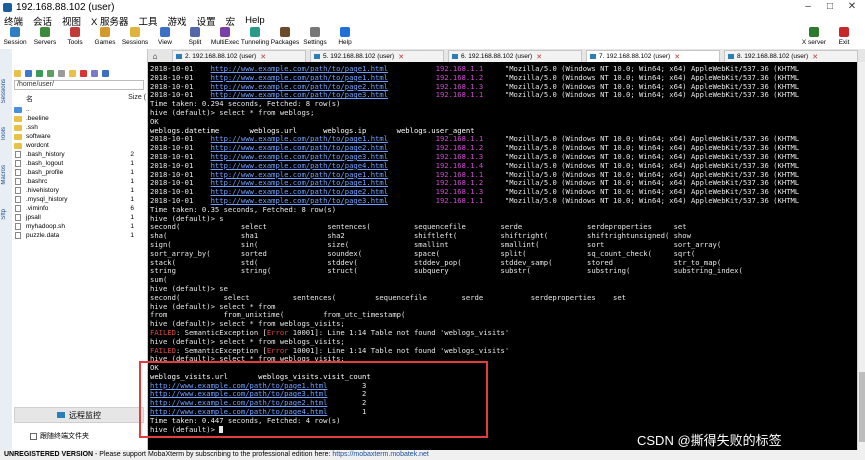 Image resolution: width=865 pixels, height=460 pixels. Describe the element at coordinates (180, 148) in the screenshot. I see `terminal-text: 2018-10-01` at that location.